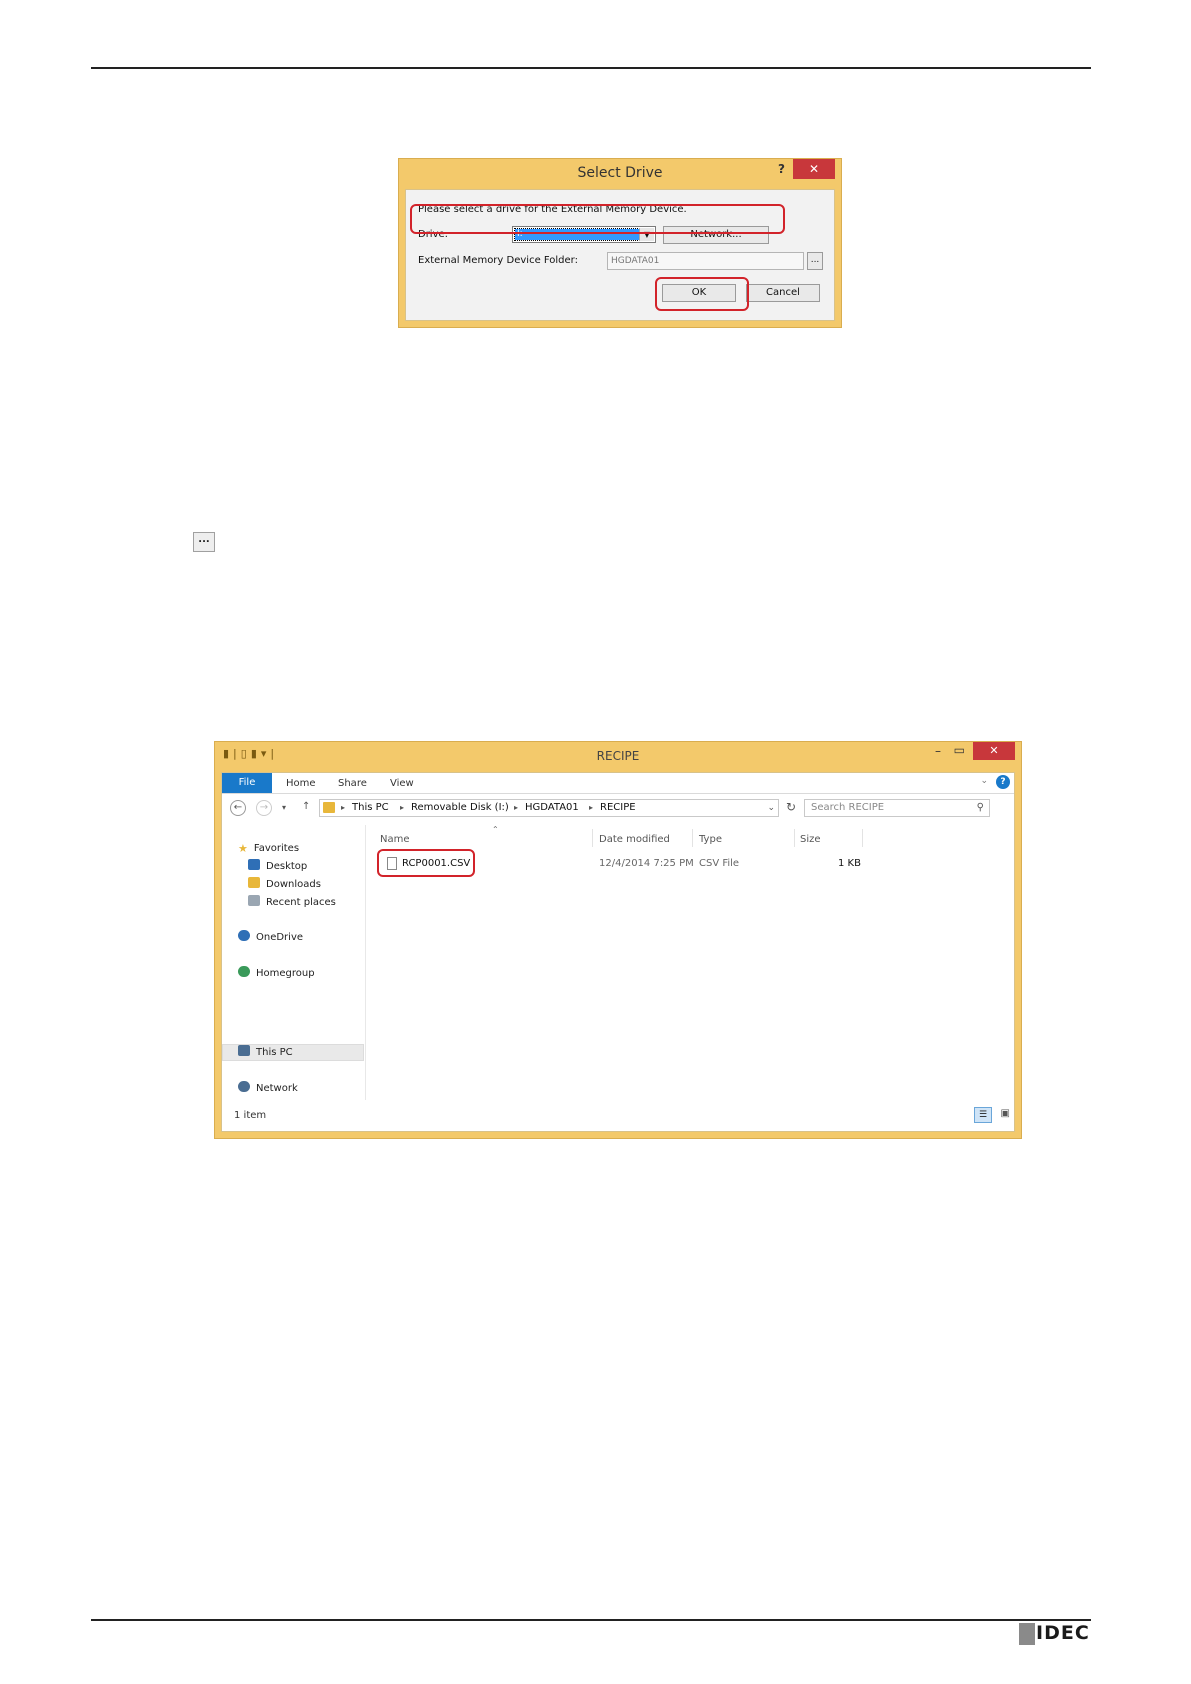 This screenshot has width=1191, height=1684. I want to click on back-icon: ←, so click(238, 808).